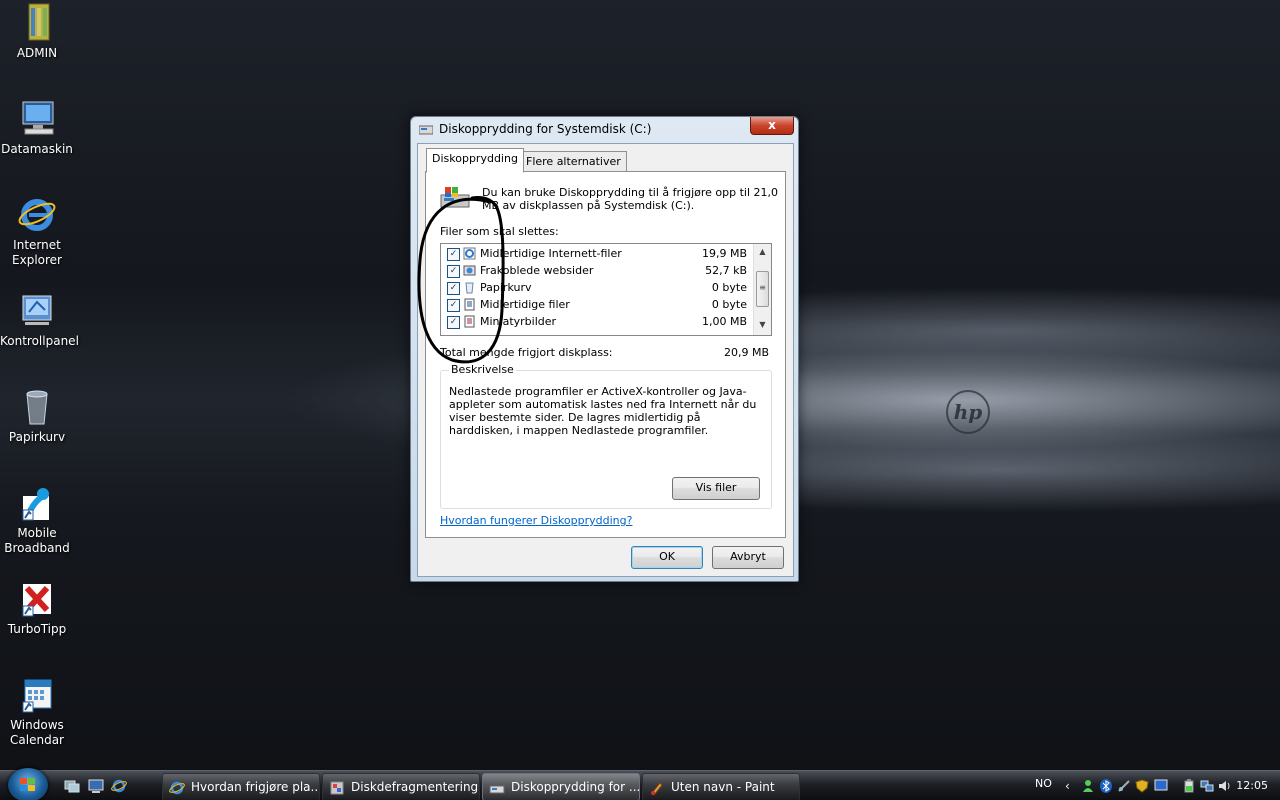 Image resolution: width=1280 pixels, height=800 pixels. I want to click on desktop-icon-label: ADMIN, so click(37, 53).